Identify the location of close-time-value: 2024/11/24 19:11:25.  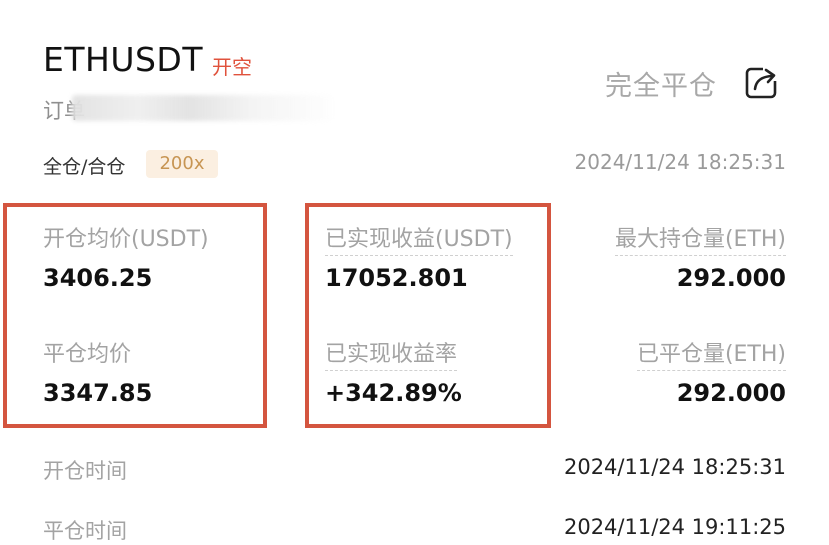
(674, 527).